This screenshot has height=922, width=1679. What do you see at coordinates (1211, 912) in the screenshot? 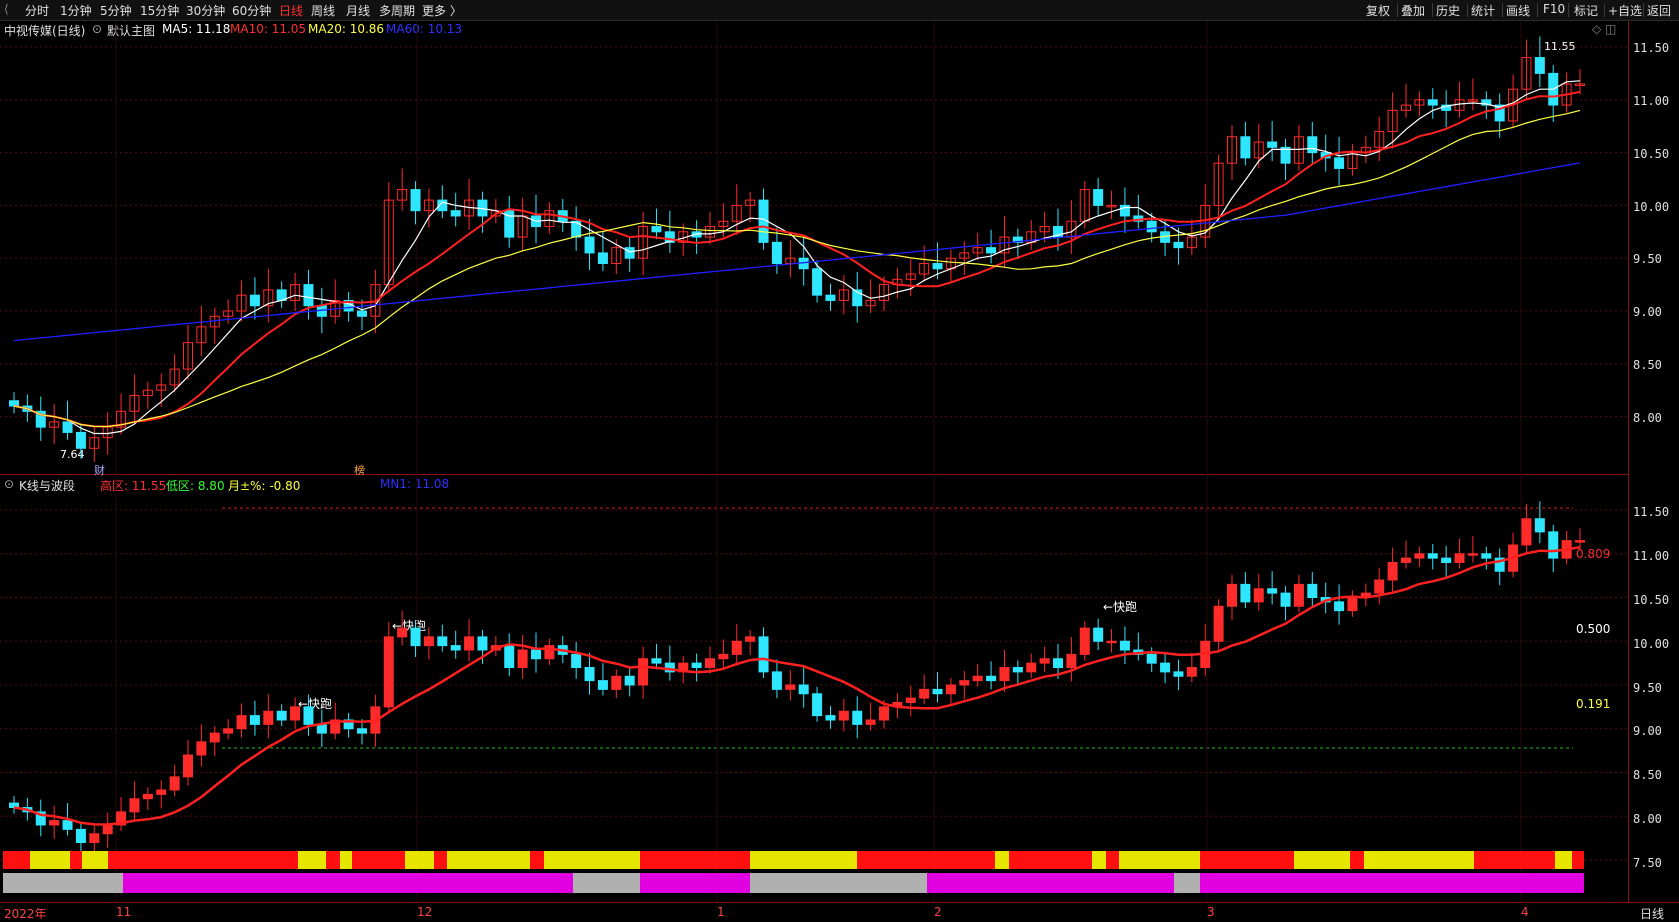
I see `x-label: 3` at bounding box center [1211, 912].